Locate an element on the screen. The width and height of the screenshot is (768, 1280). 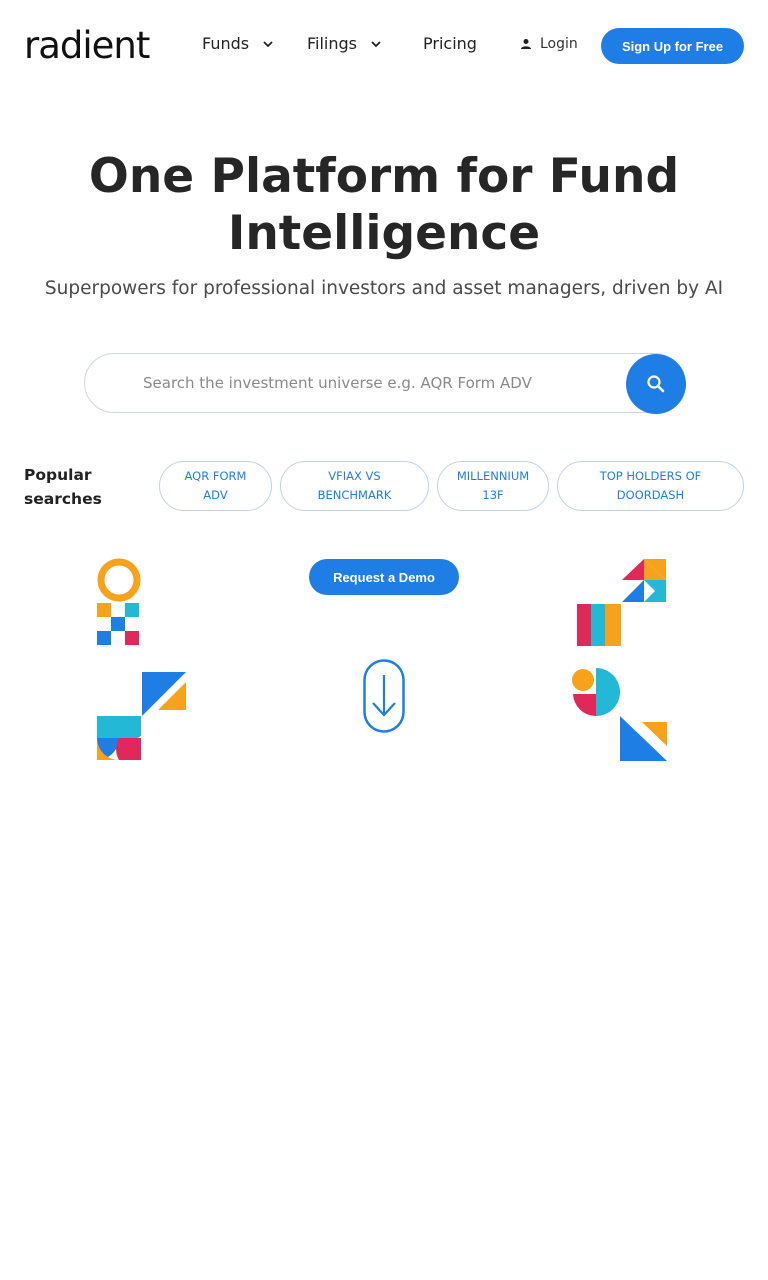
popular-chip-millennium: MILLENNIUM 13F is located at coordinates (493, 486).